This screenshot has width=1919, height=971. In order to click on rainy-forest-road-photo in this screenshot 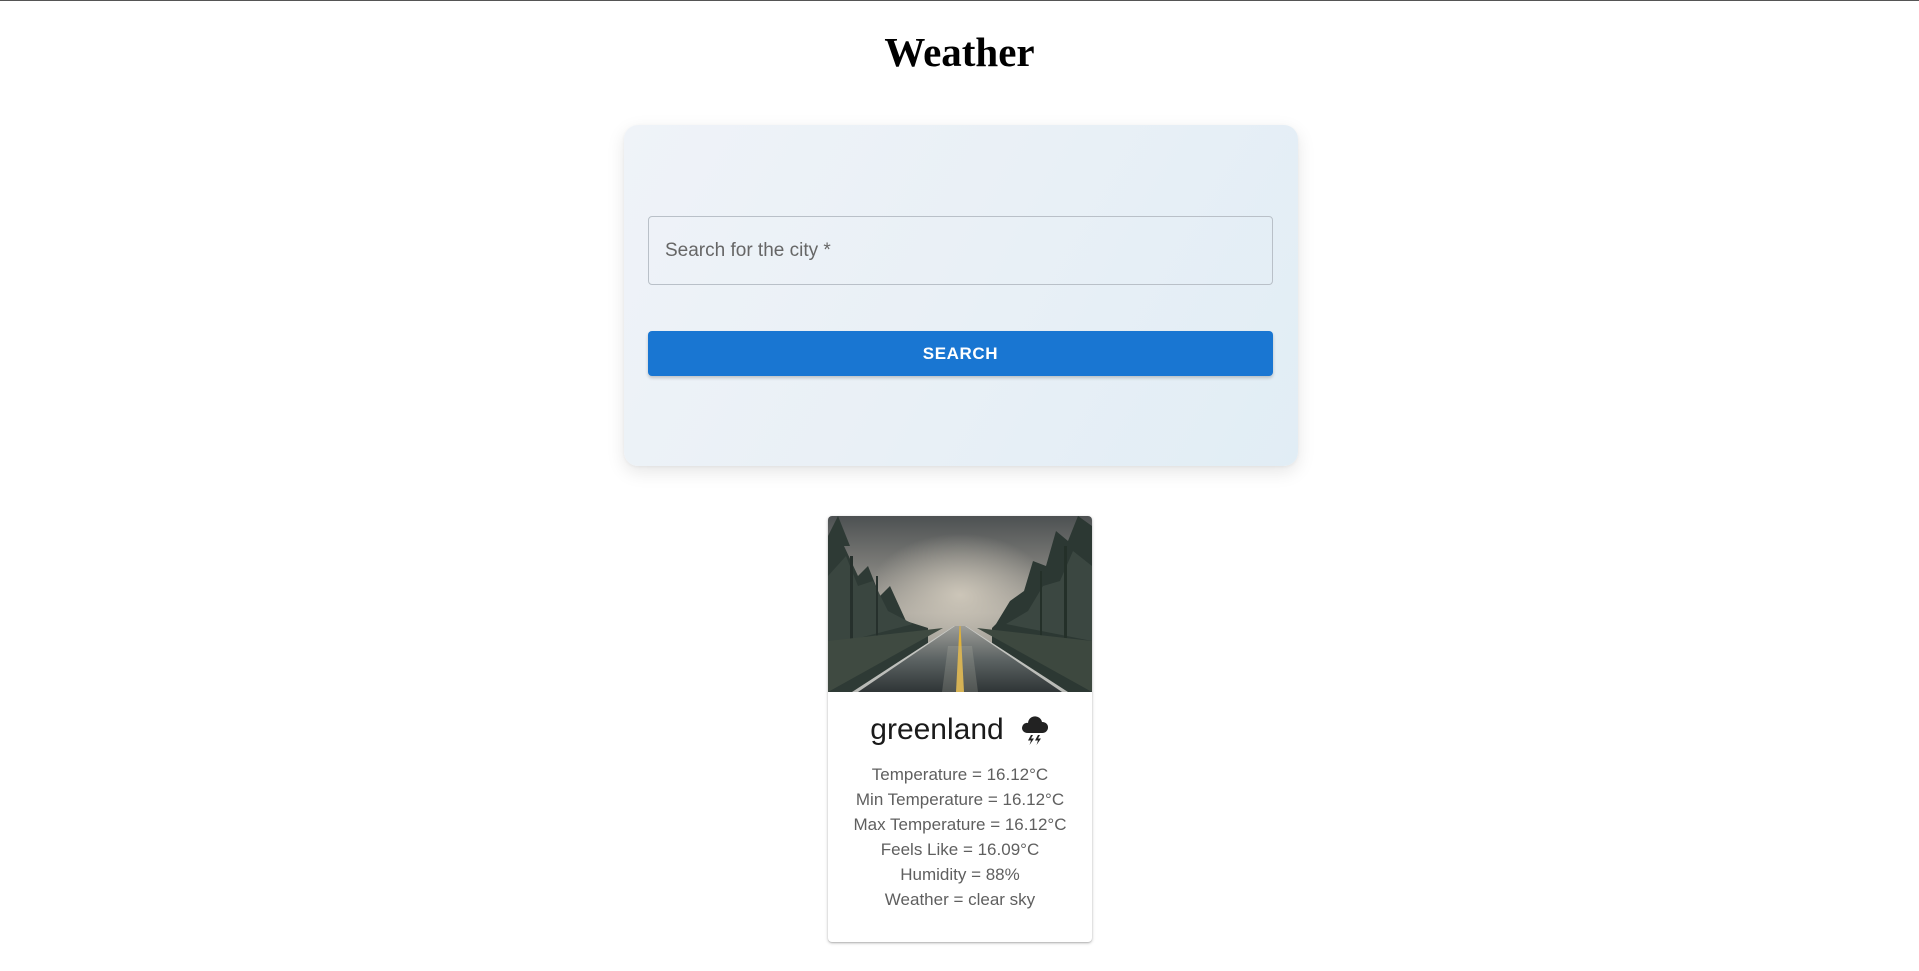, I will do `click(960, 604)`.